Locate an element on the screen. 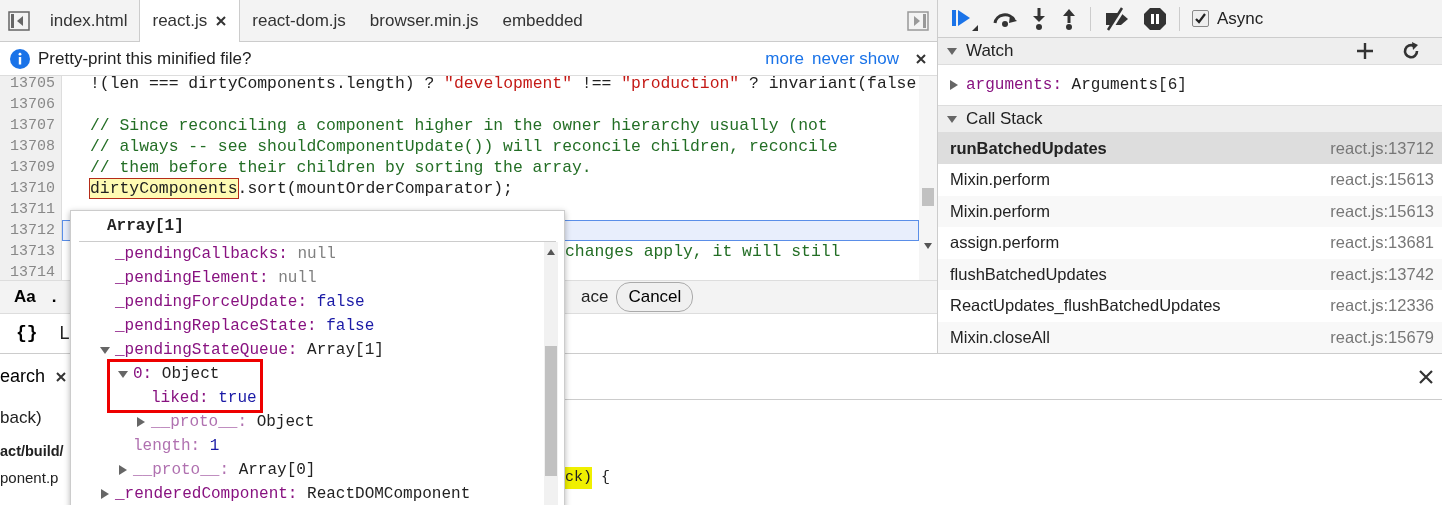  property-entry: __proto__: Array[0] is located at coordinates (224, 470).